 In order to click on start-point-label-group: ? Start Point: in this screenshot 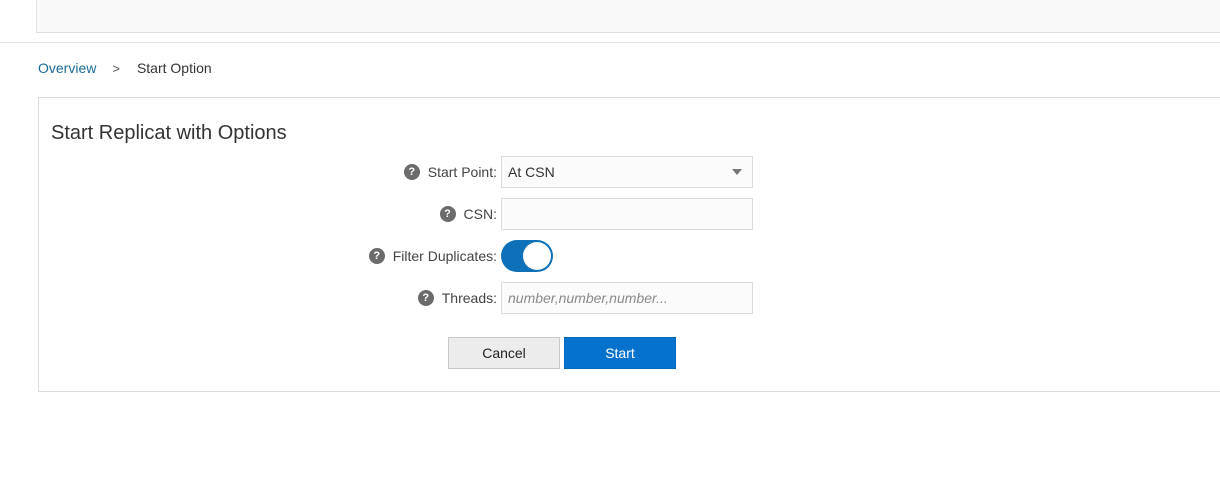, I will do `click(450, 172)`.